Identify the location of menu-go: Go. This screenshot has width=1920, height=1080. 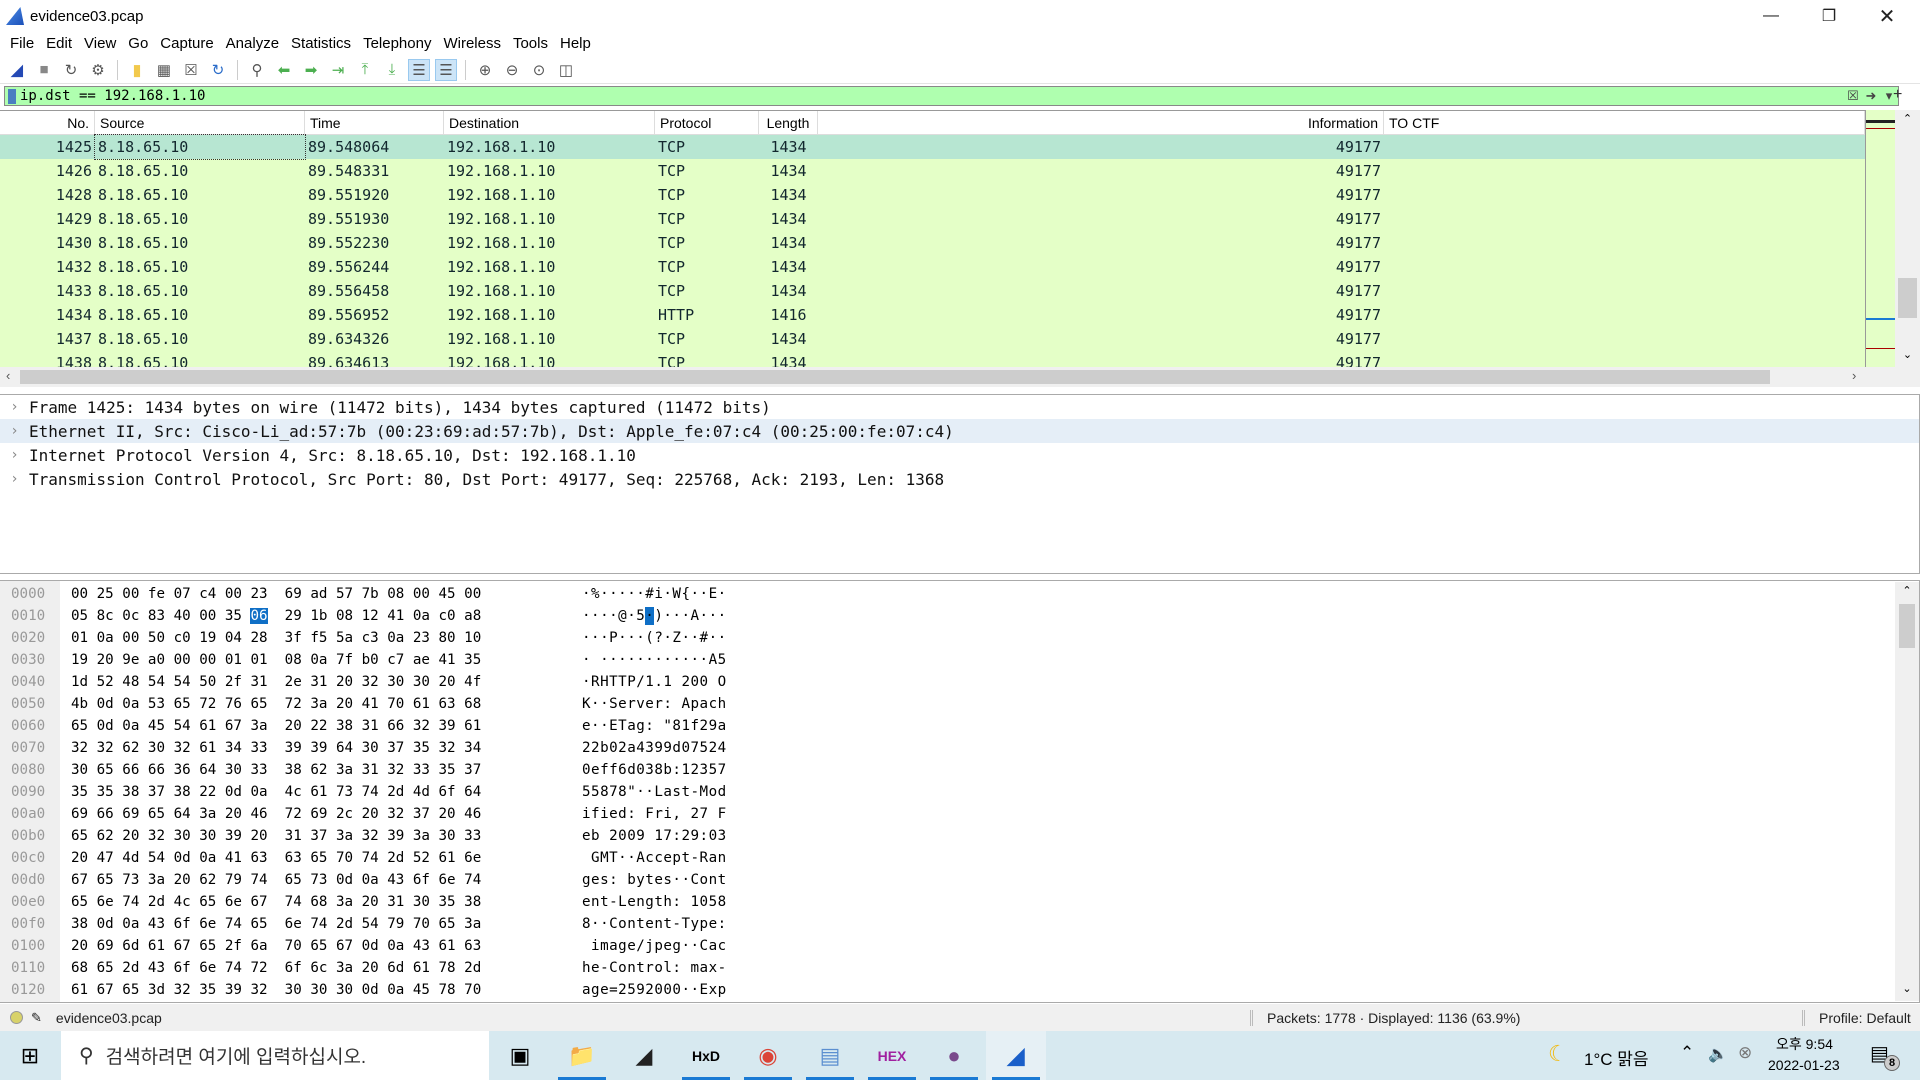
(140, 43).